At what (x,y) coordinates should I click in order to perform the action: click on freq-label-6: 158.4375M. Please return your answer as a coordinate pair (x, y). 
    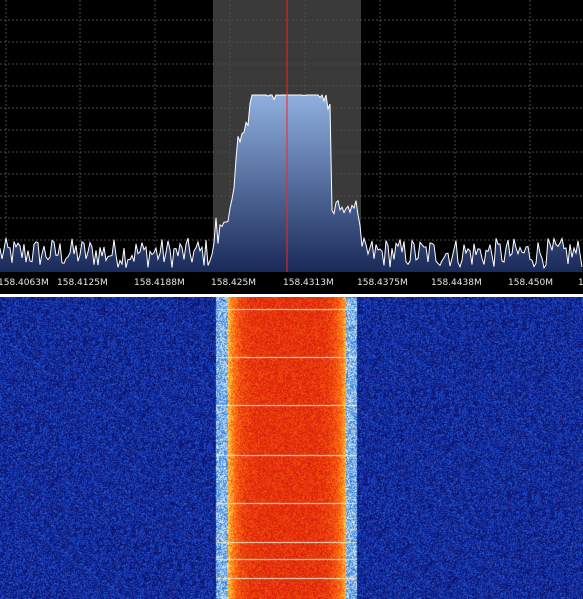
    Looking at the image, I should click on (382, 283).